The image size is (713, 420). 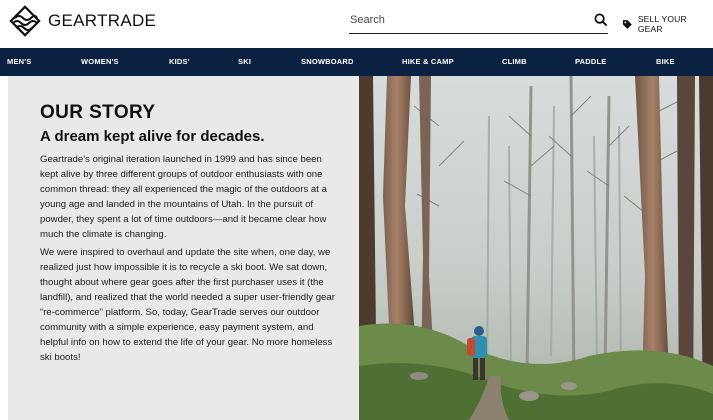 What do you see at coordinates (179, 61) in the screenshot?
I see `nav-item-kids: KIDS'` at bounding box center [179, 61].